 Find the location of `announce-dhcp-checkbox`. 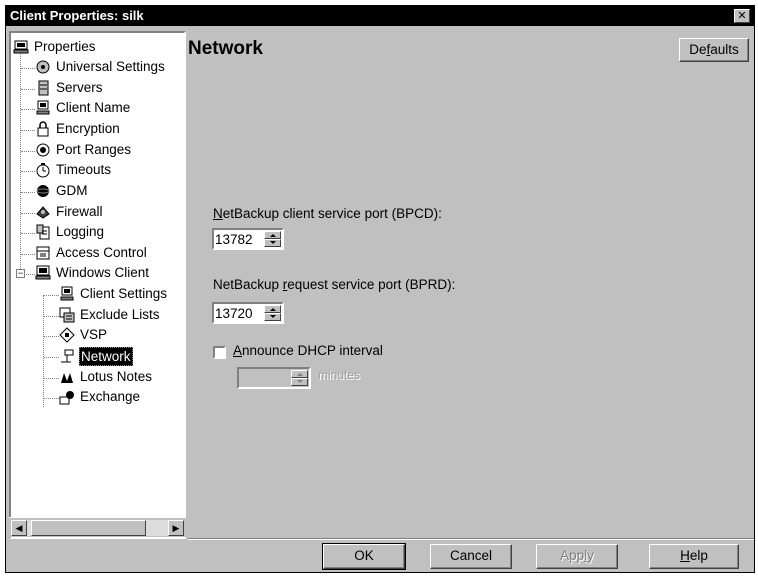

announce-dhcp-checkbox is located at coordinates (219, 352).